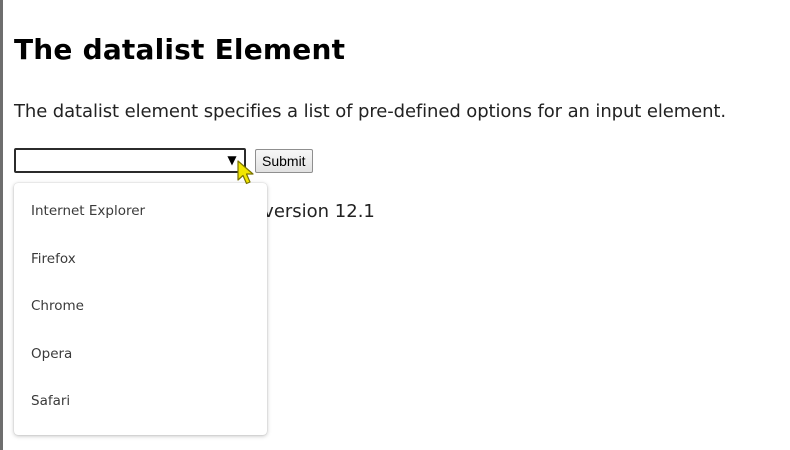 This screenshot has width=790, height=450. I want to click on browser-input, so click(118, 160).